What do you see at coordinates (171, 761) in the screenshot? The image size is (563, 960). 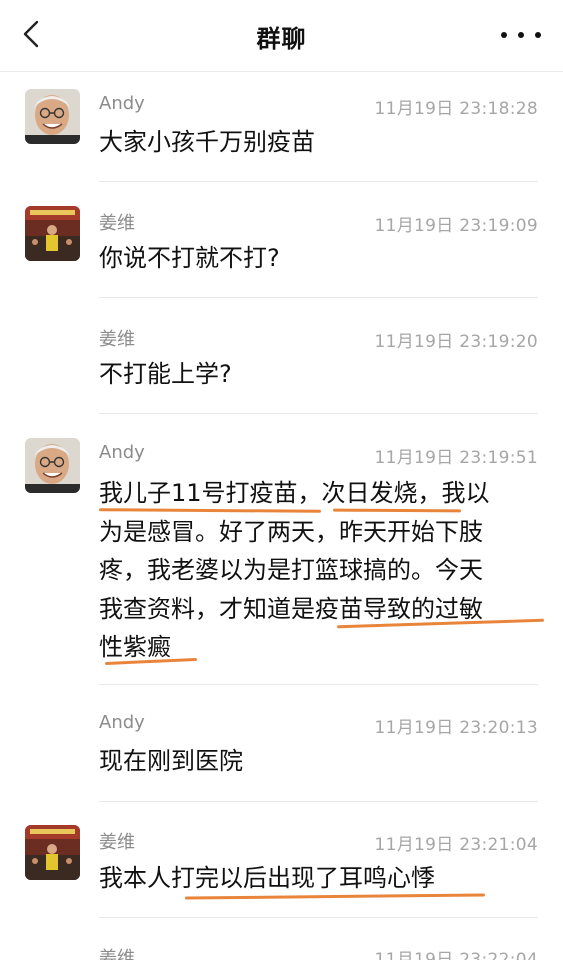 I see `message-text: 现在刚到医院` at bounding box center [171, 761].